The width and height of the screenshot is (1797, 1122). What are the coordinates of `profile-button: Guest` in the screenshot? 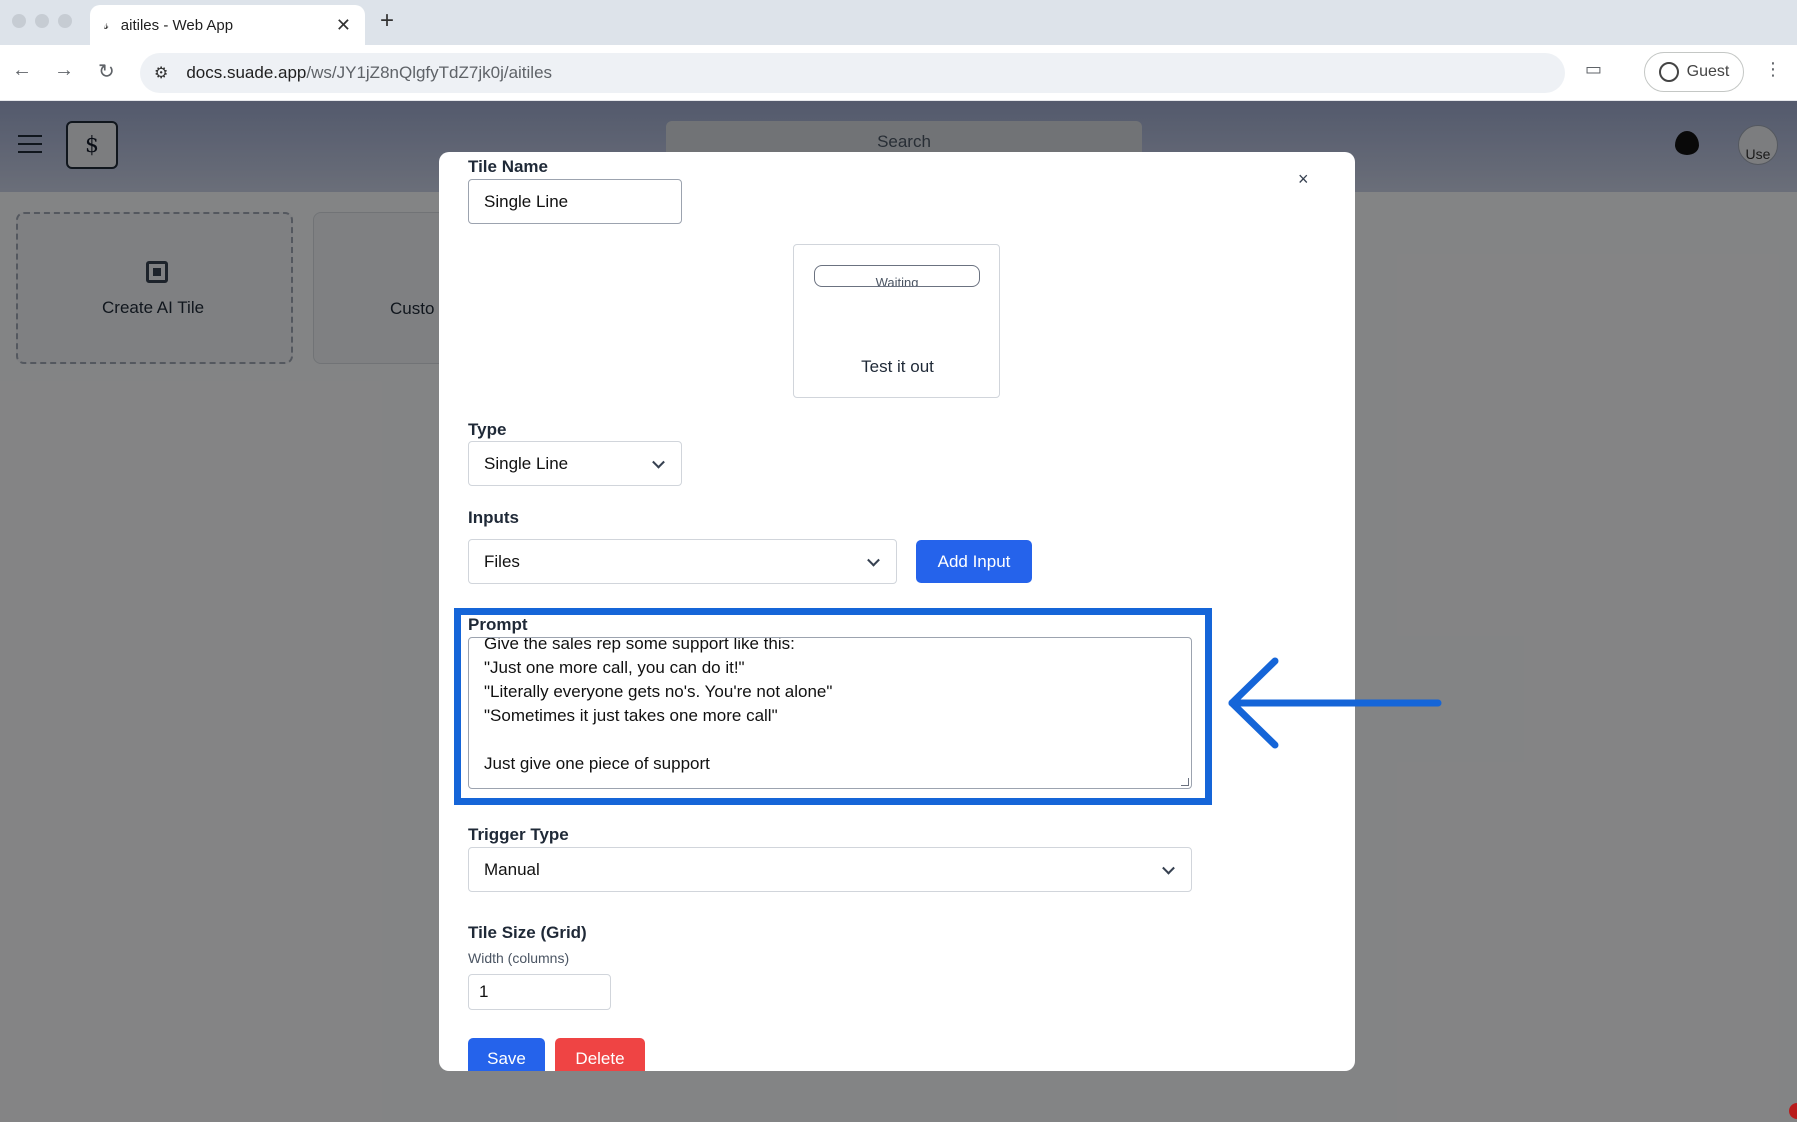 It's located at (1694, 72).